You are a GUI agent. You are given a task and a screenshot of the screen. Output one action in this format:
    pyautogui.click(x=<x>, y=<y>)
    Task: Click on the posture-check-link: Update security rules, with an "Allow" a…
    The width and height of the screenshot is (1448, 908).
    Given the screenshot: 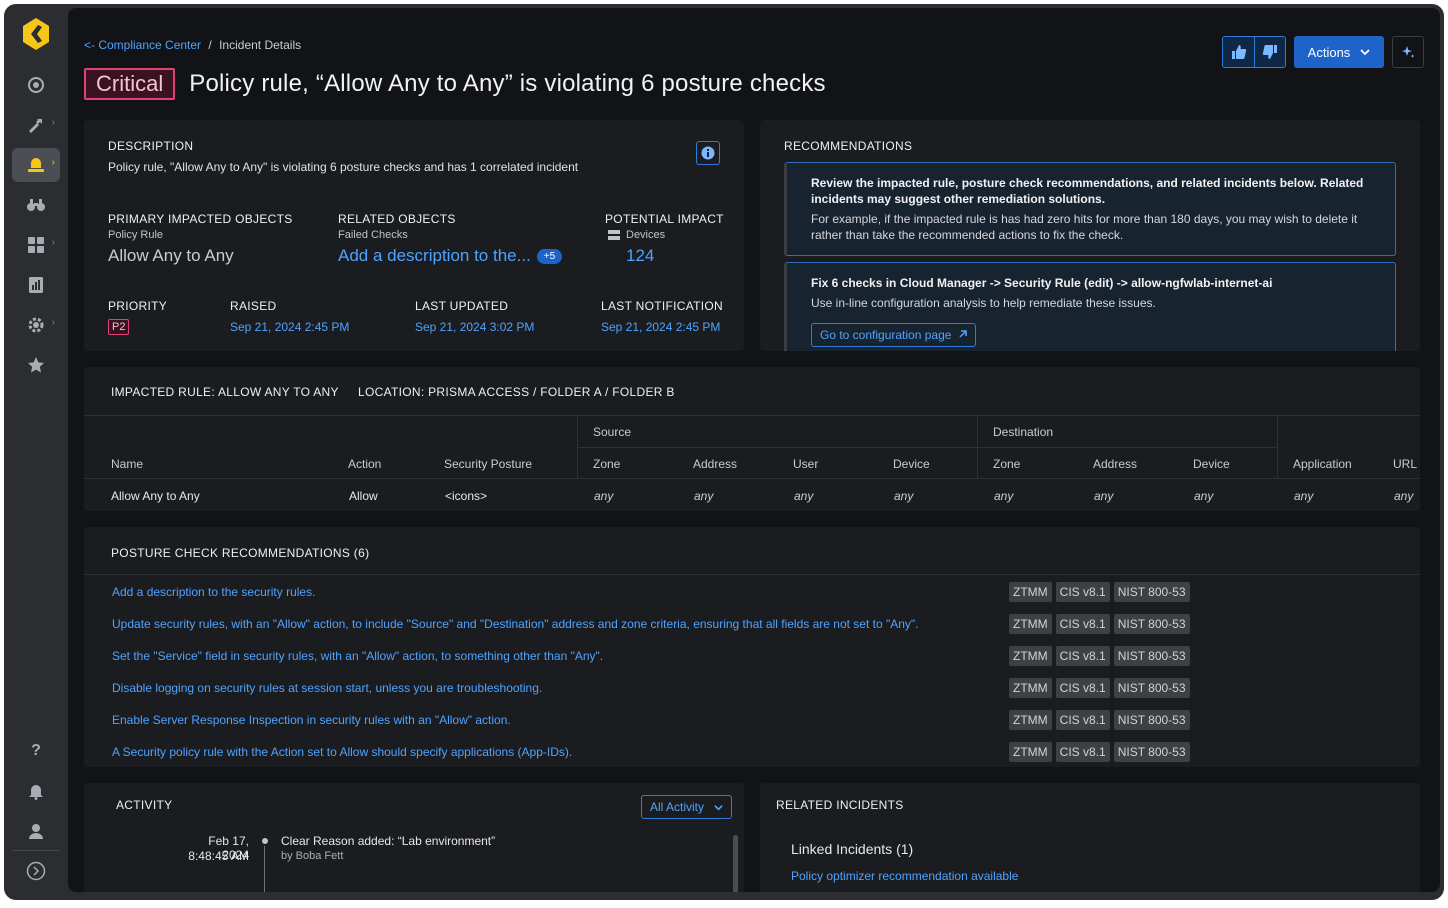 What is the action you would take?
    pyautogui.click(x=515, y=624)
    